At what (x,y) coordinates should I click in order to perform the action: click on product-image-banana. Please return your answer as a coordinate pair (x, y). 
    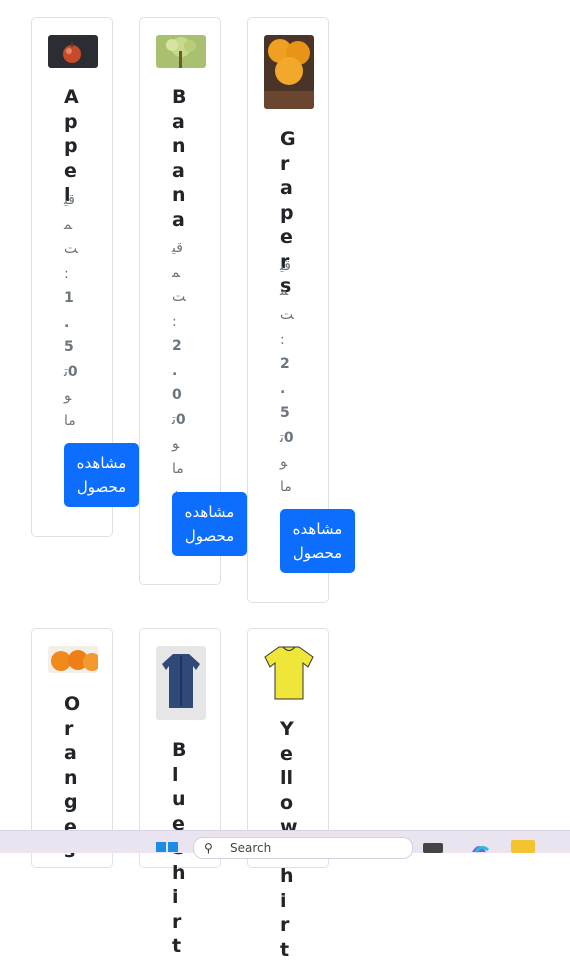
    Looking at the image, I should click on (181, 51).